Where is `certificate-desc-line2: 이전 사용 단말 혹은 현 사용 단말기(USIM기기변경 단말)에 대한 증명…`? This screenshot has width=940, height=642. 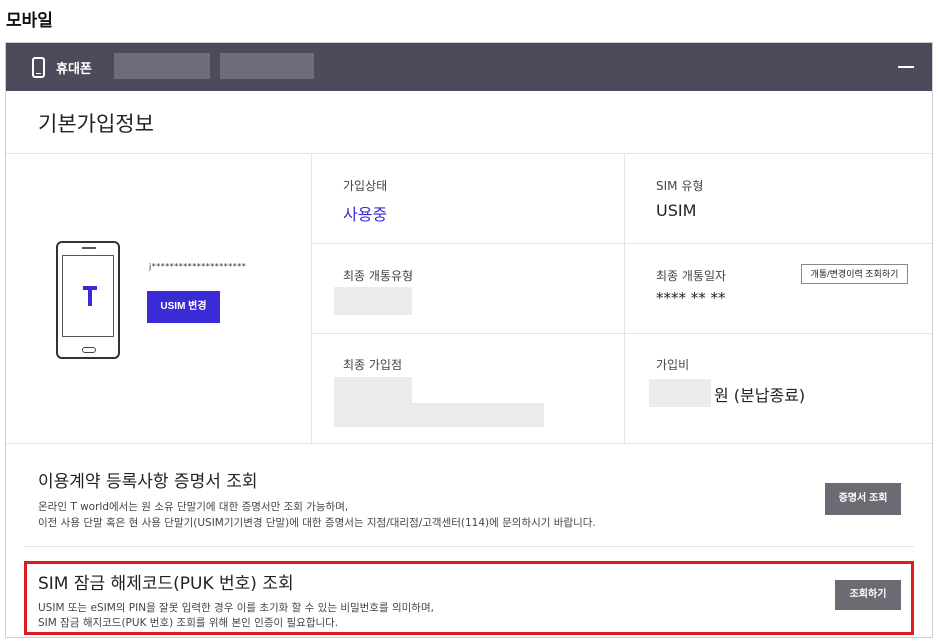
certificate-desc-line2: 이전 사용 단말 혹은 현 사용 단말기(USIM기기변경 단말)에 대한 증명… is located at coordinates (317, 523).